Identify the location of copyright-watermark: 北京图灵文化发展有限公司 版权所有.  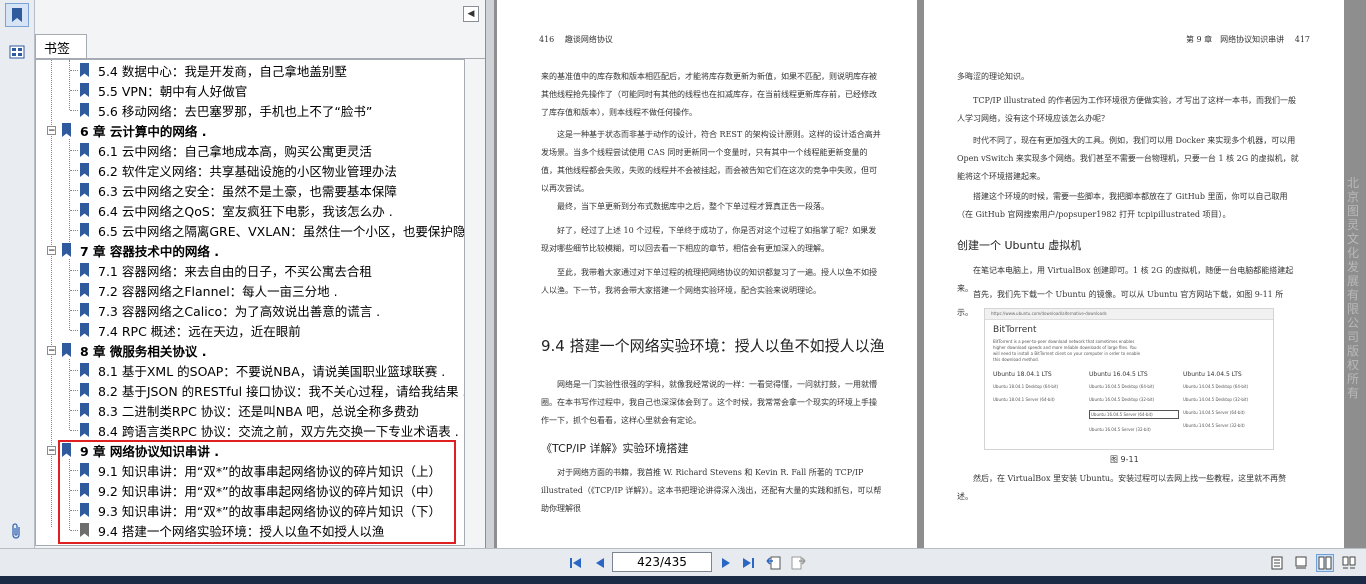
(1353, 288).